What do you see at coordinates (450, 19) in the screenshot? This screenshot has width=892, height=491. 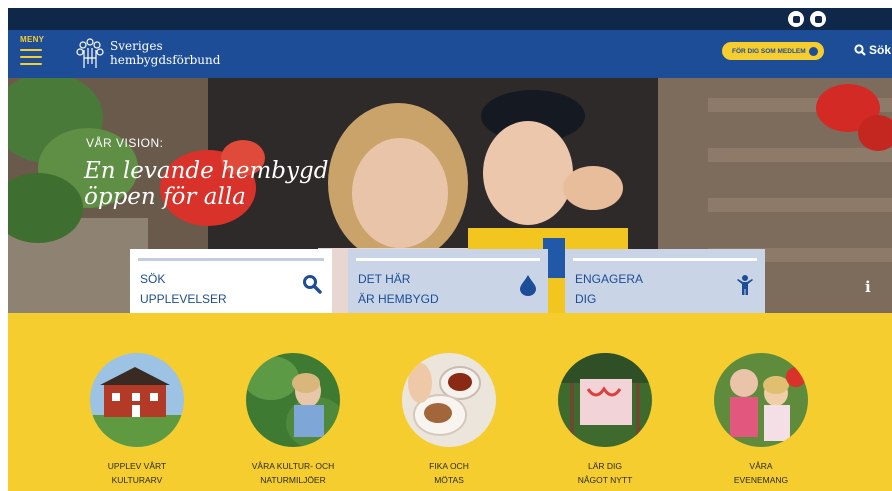 I see `top-utility-bar` at bounding box center [450, 19].